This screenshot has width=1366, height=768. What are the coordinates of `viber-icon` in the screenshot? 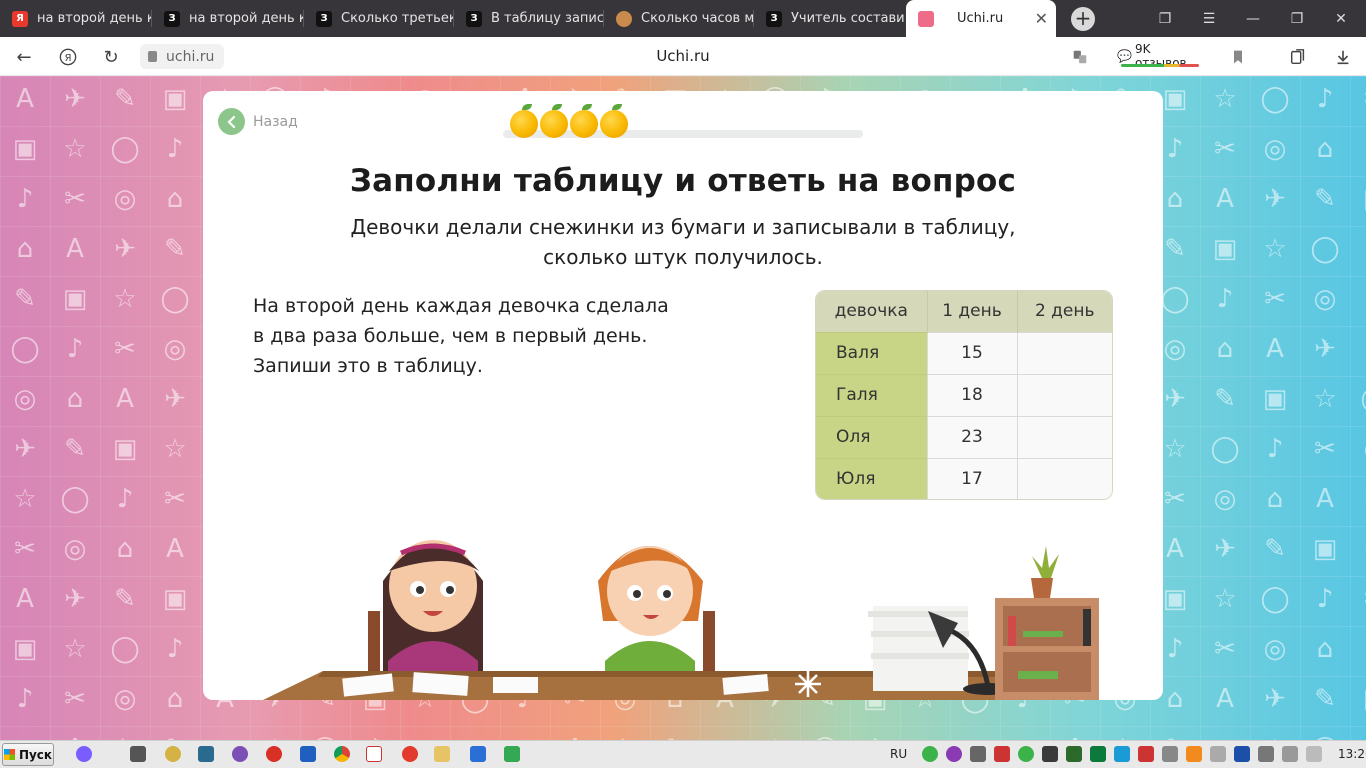 It's located at (240, 754).